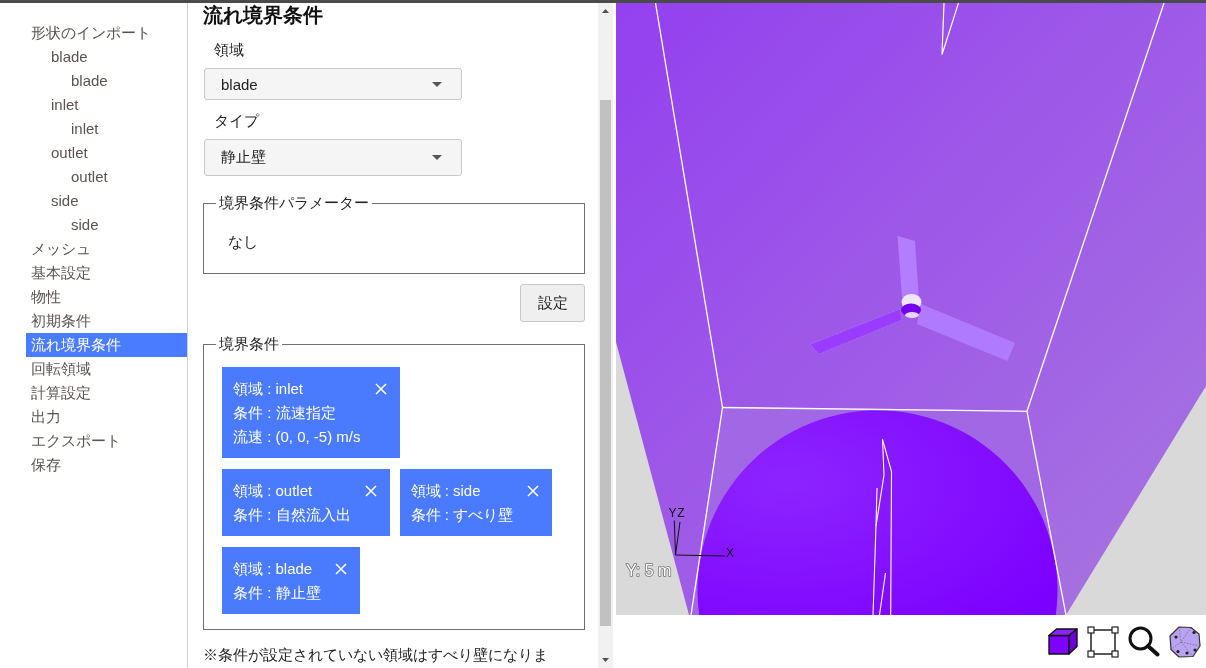  Describe the element at coordinates (950, 29) in the screenshot. I see `mesh-line` at that location.